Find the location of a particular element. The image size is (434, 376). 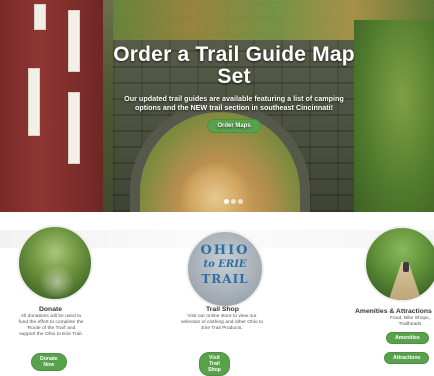

ohio-to-erie-trail-logo: OHIO to ERIE TRAIL is located at coordinates (225, 269).